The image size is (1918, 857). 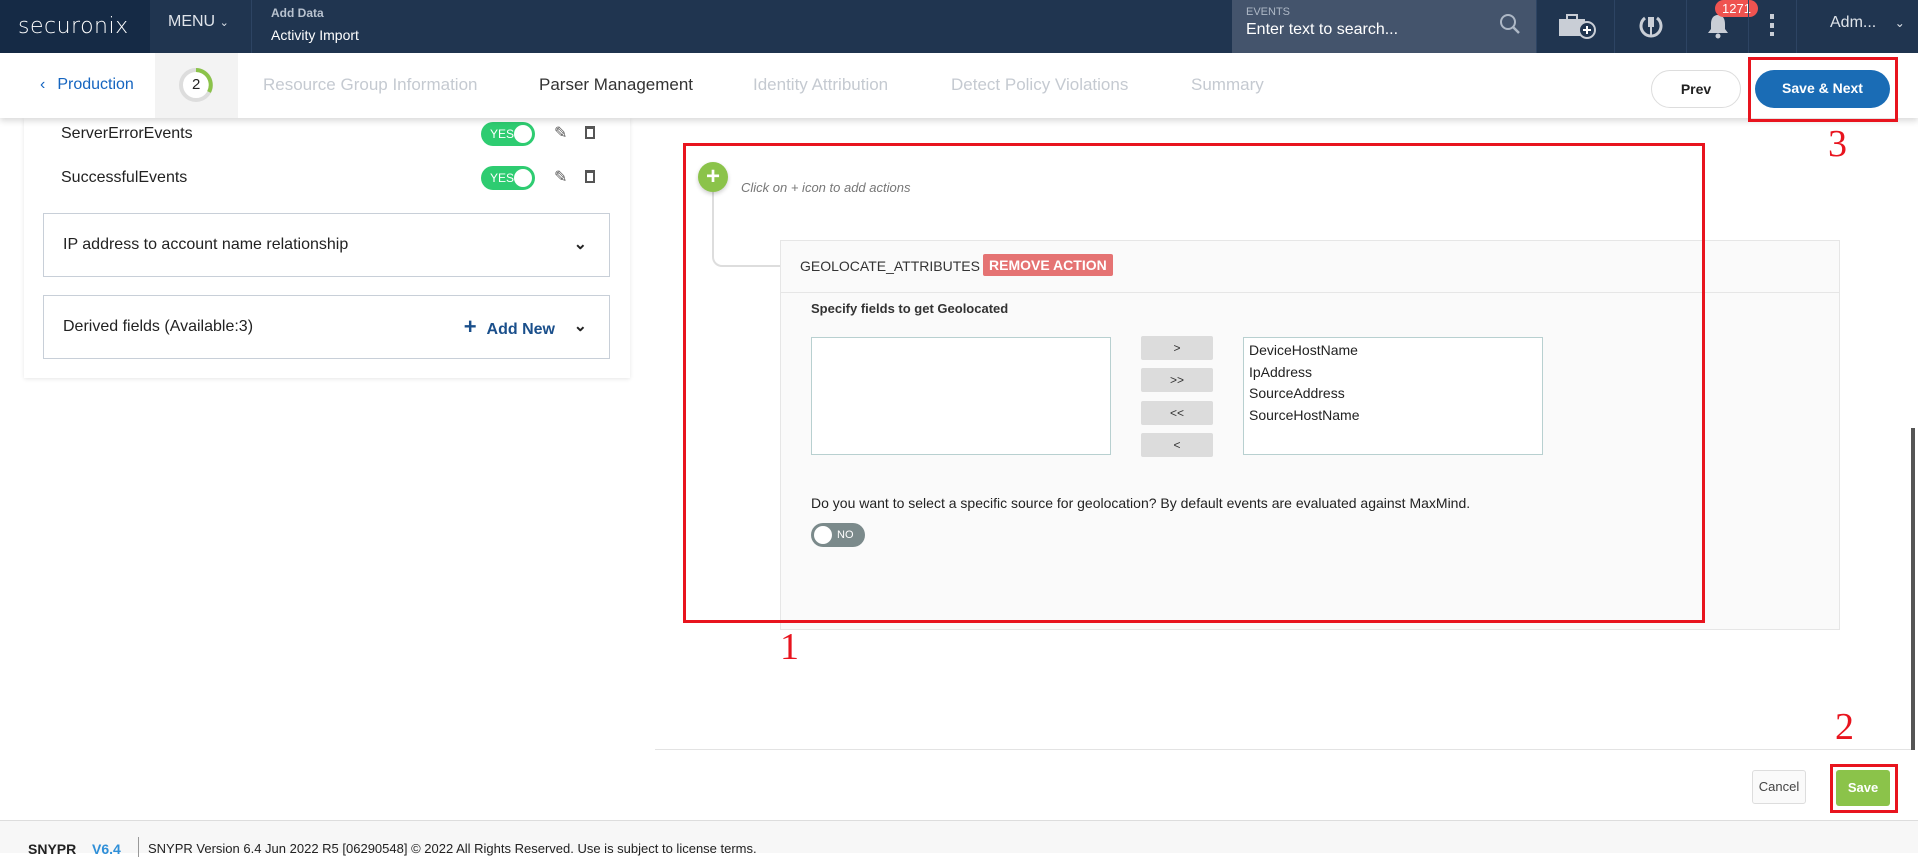 What do you see at coordinates (297, 13) in the screenshot?
I see `breadcrumb-parent: Add Data` at bounding box center [297, 13].